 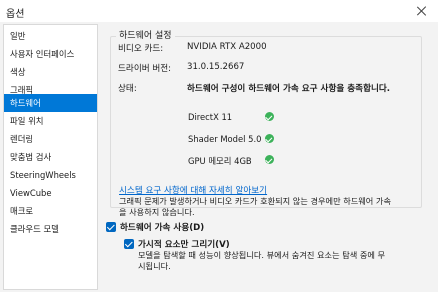 I want to click on driver-version-value: 31.0.15.2667, so click(x=216, y=67).